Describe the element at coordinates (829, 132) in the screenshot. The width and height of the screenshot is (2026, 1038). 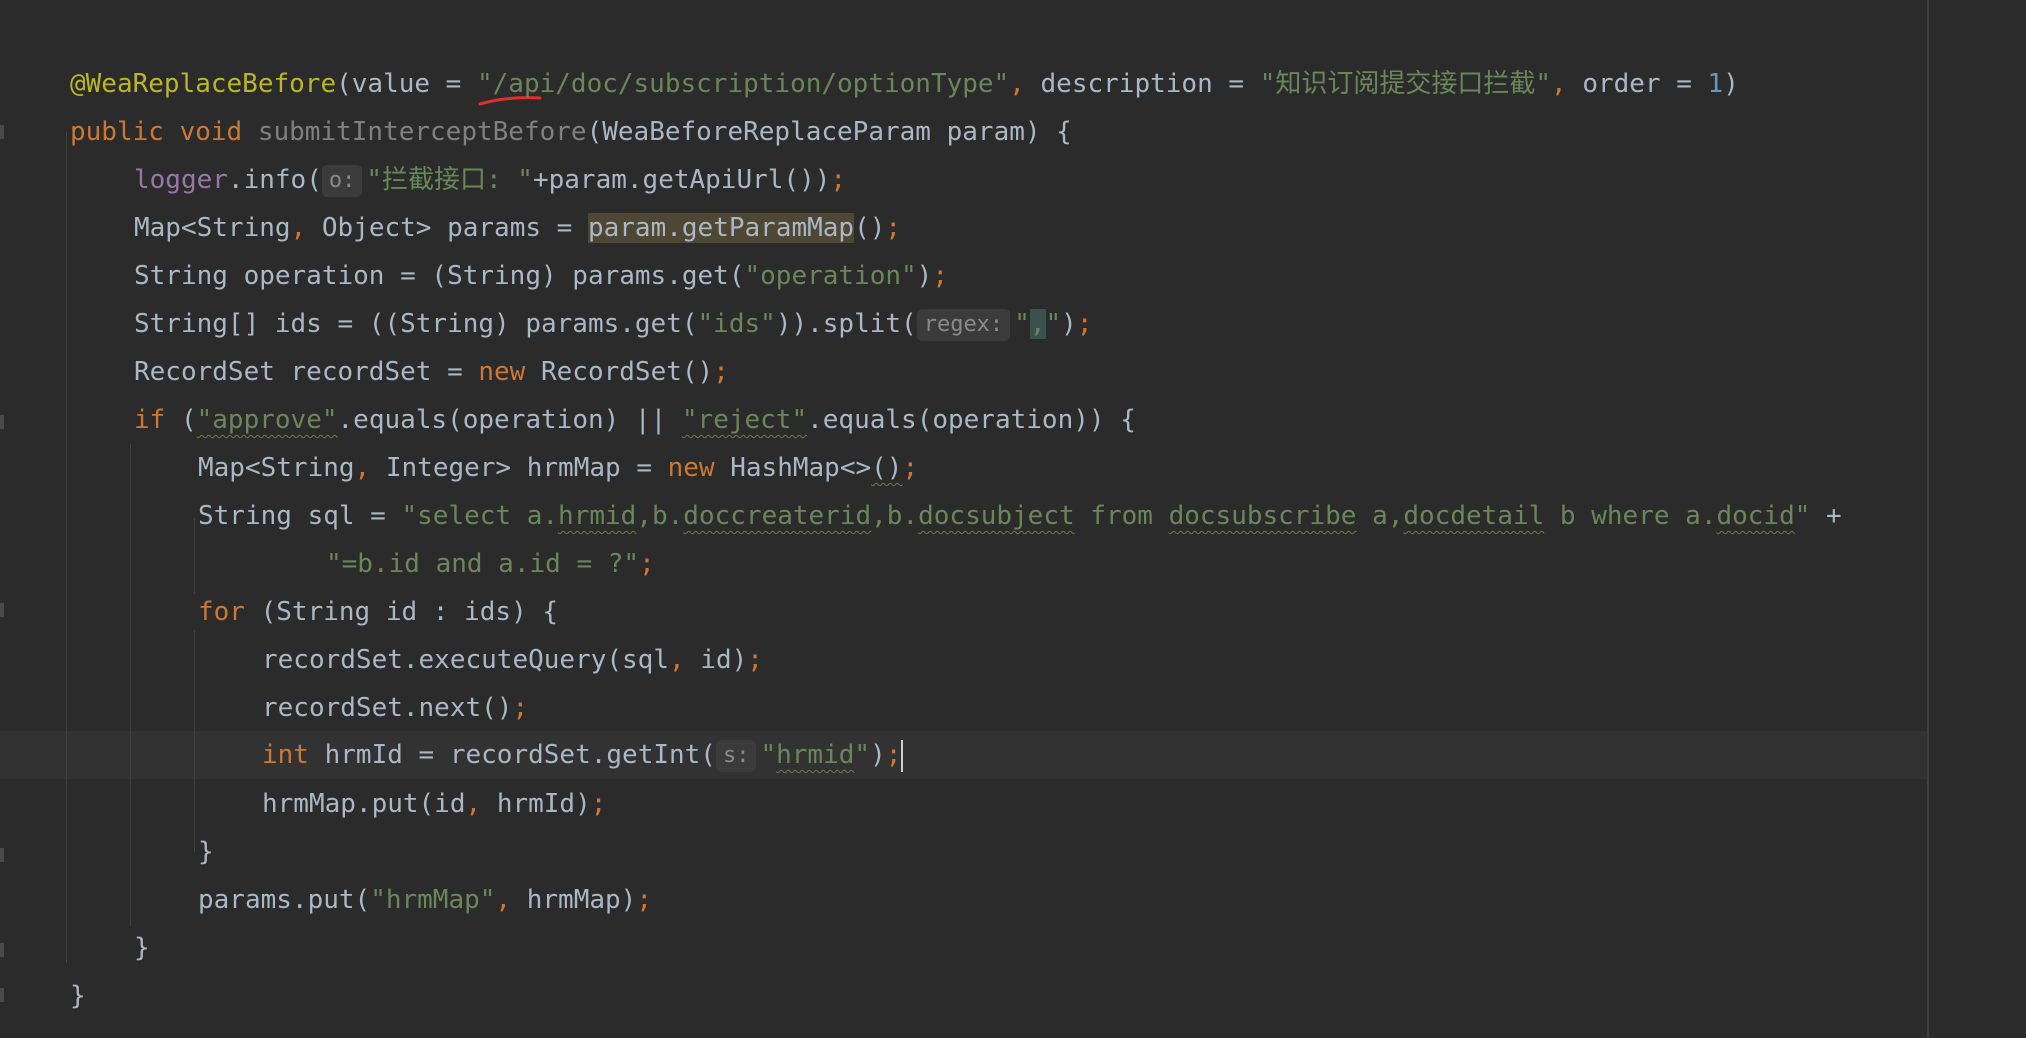
I see `code-token: (WeaBeforeReplaceParam param) {` at that location.